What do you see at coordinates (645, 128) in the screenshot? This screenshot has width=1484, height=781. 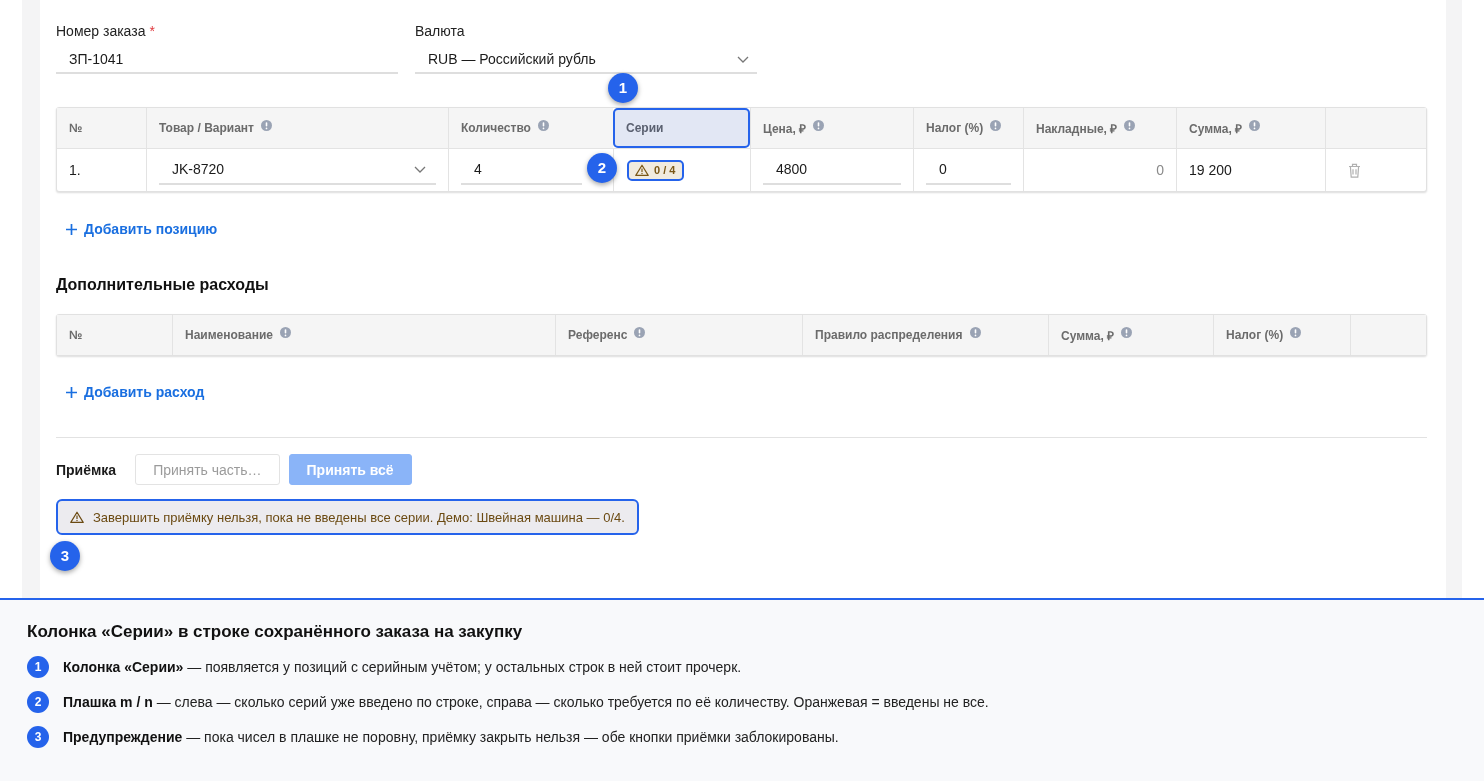 I see `column-title: Серии` at bounding box center [645, 128].